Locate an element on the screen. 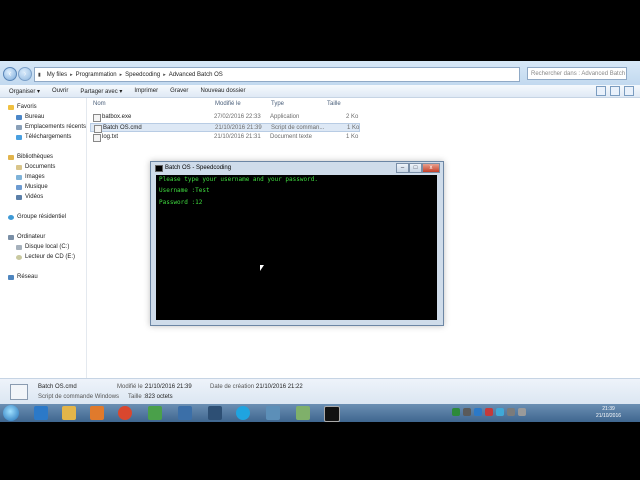 This screenshot has height=480, width=640. breadcrumb-my-files: My files is located at coordinates (57, 75).